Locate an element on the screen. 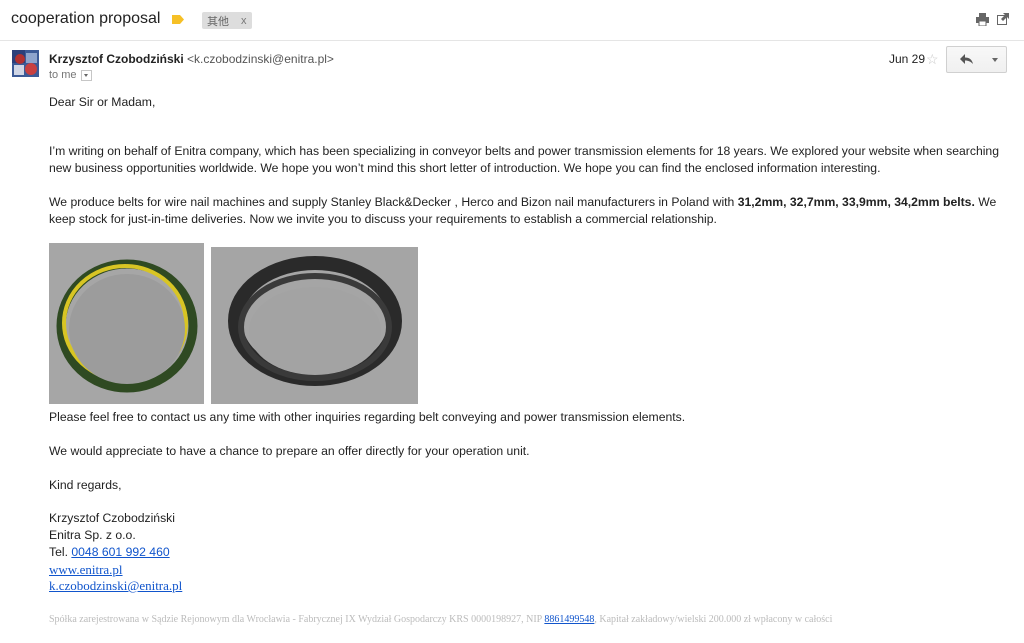  recipient-text: to me is located at coordinates (63, 75).